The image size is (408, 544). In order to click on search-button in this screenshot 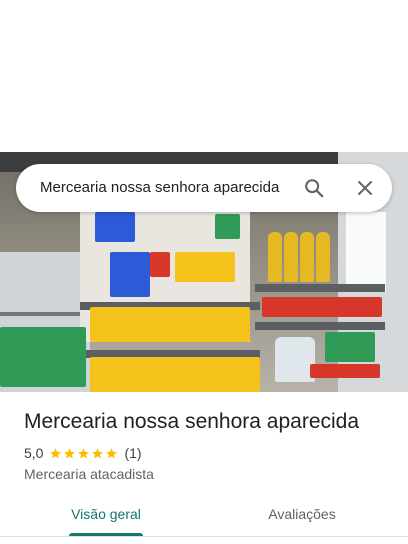, I will do `click(314, 188)`.